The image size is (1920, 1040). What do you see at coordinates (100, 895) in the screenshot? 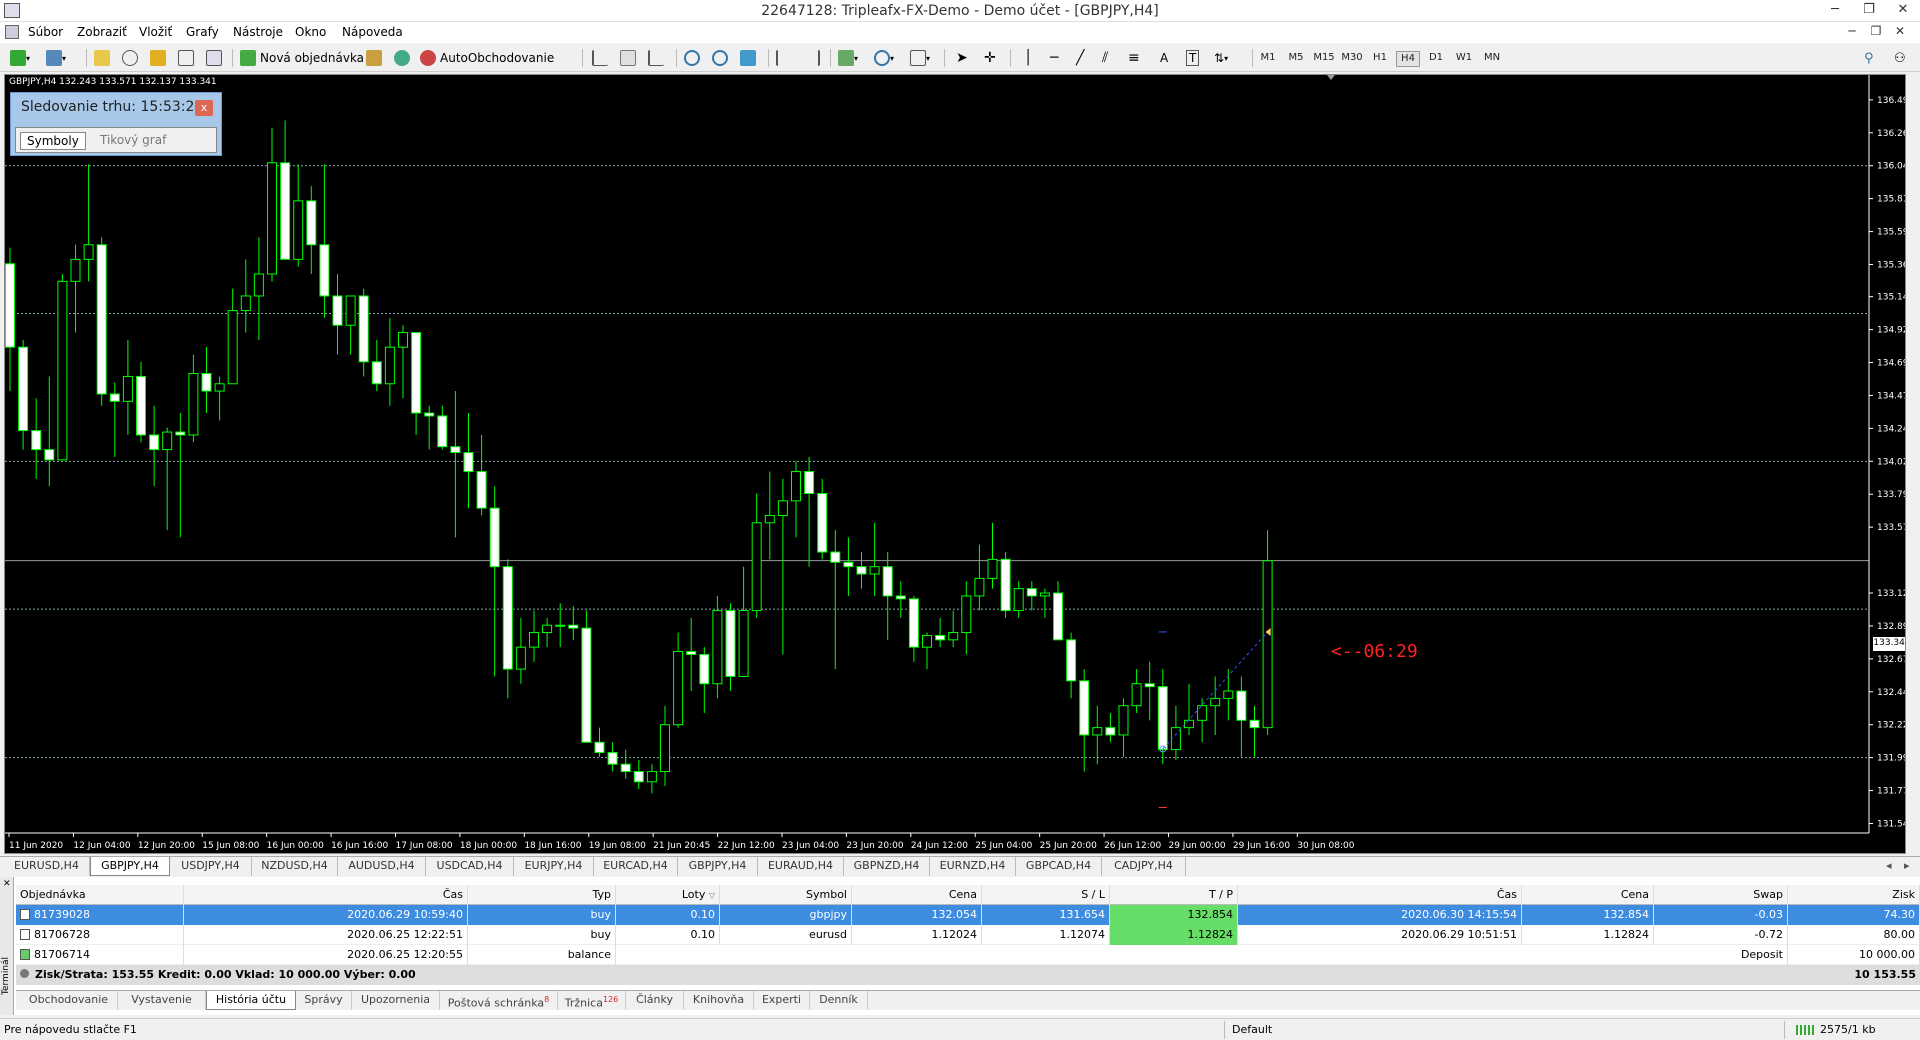
I see `col-order: Objednávka` at bounding box center [100, 895].